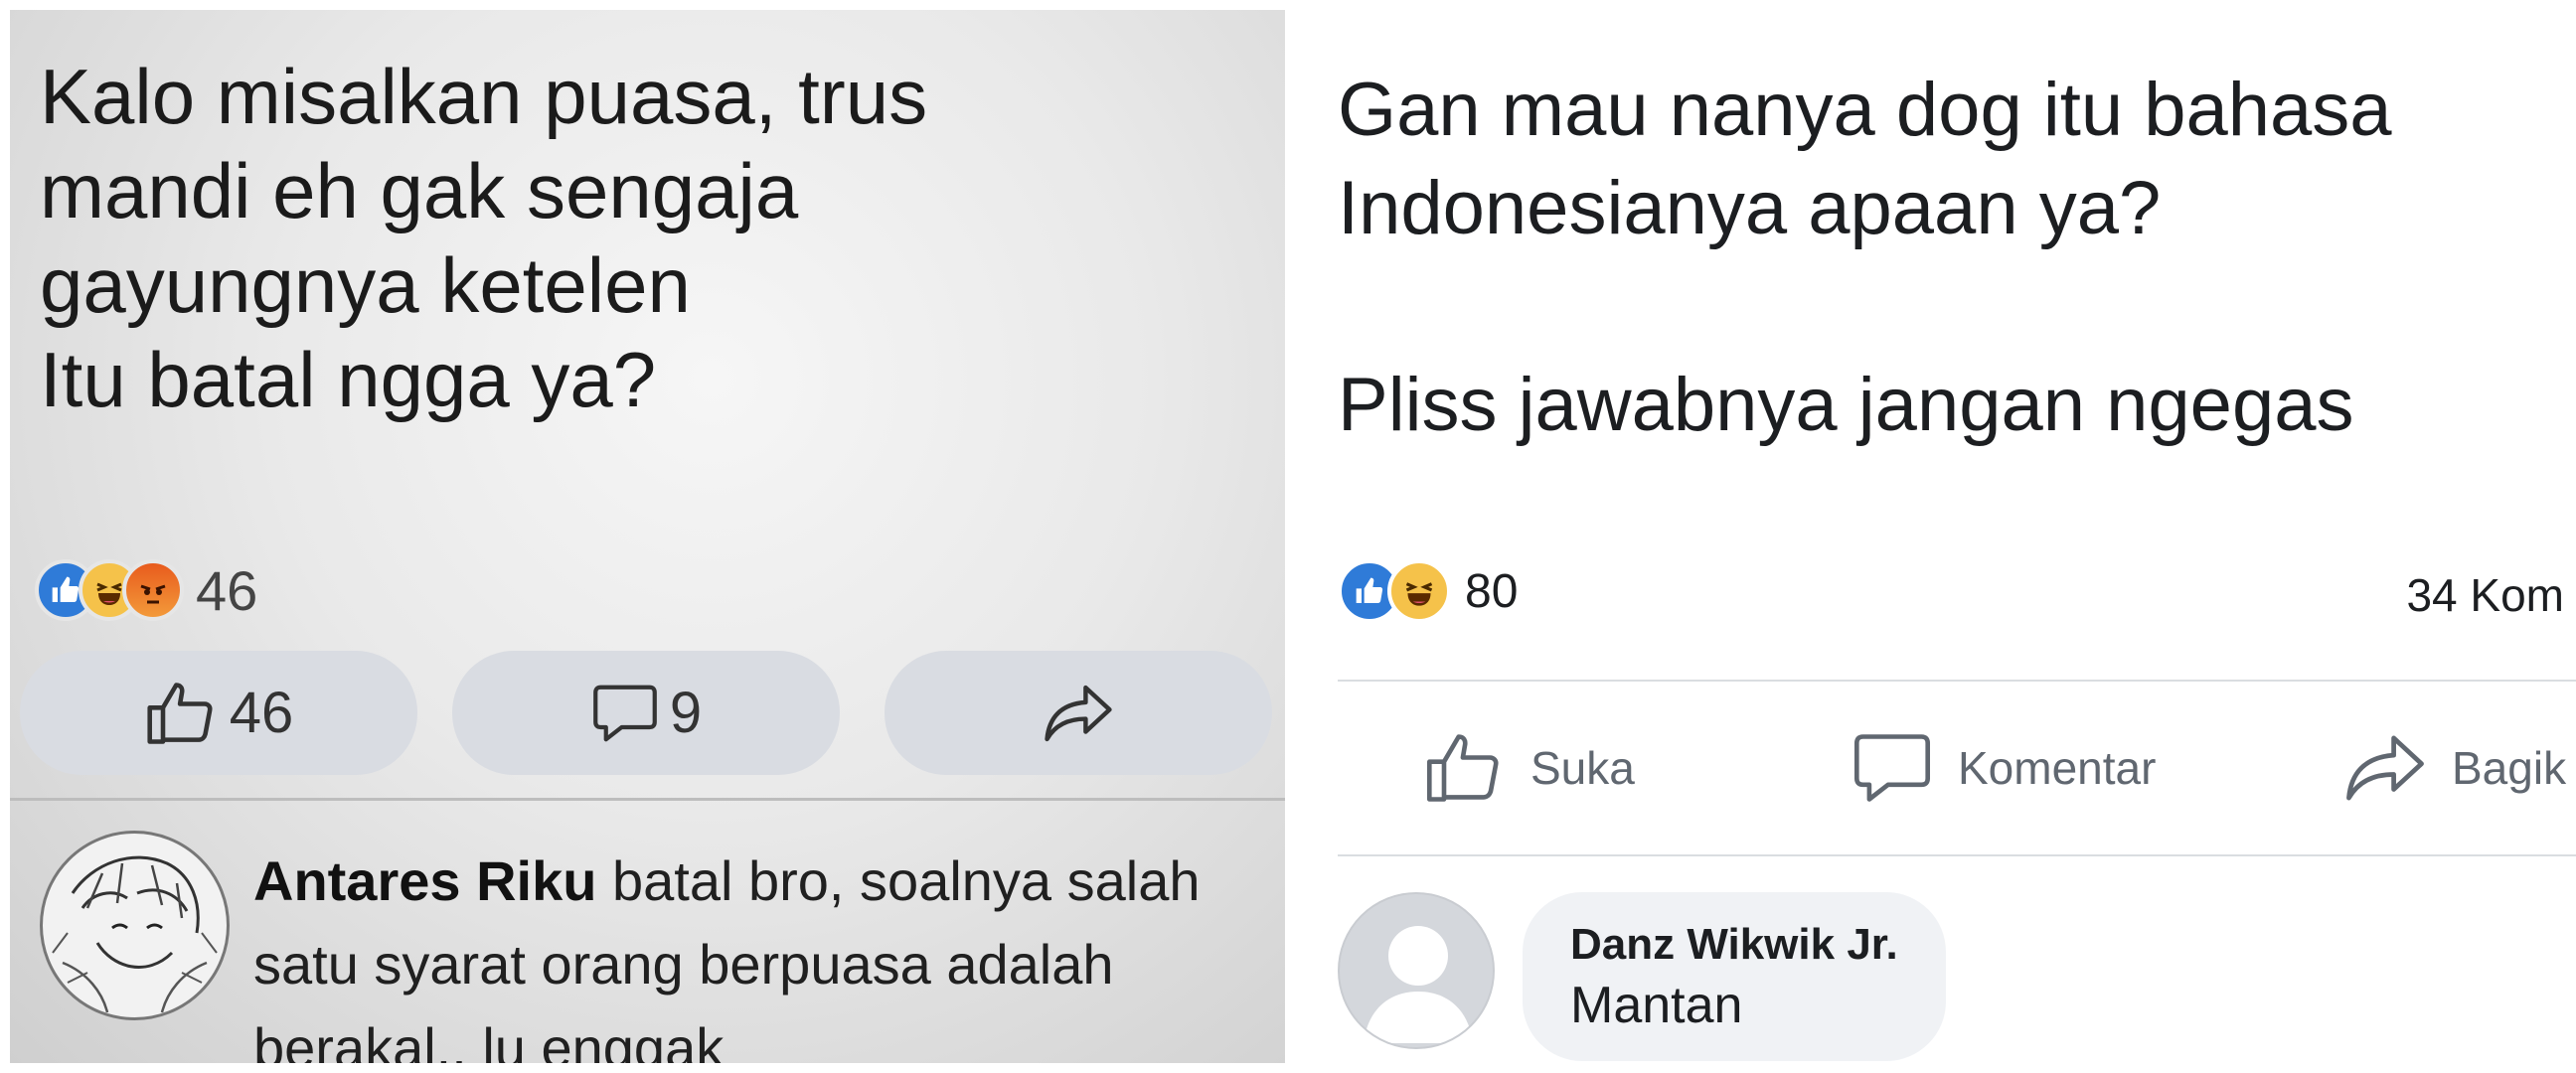 This screenshot has width=2576, height=1073. What do you see at coordinates (365, 285) in the screenshot?
I see `left-post-line: gayungnya ketelen` at bounding box center [365, 285].